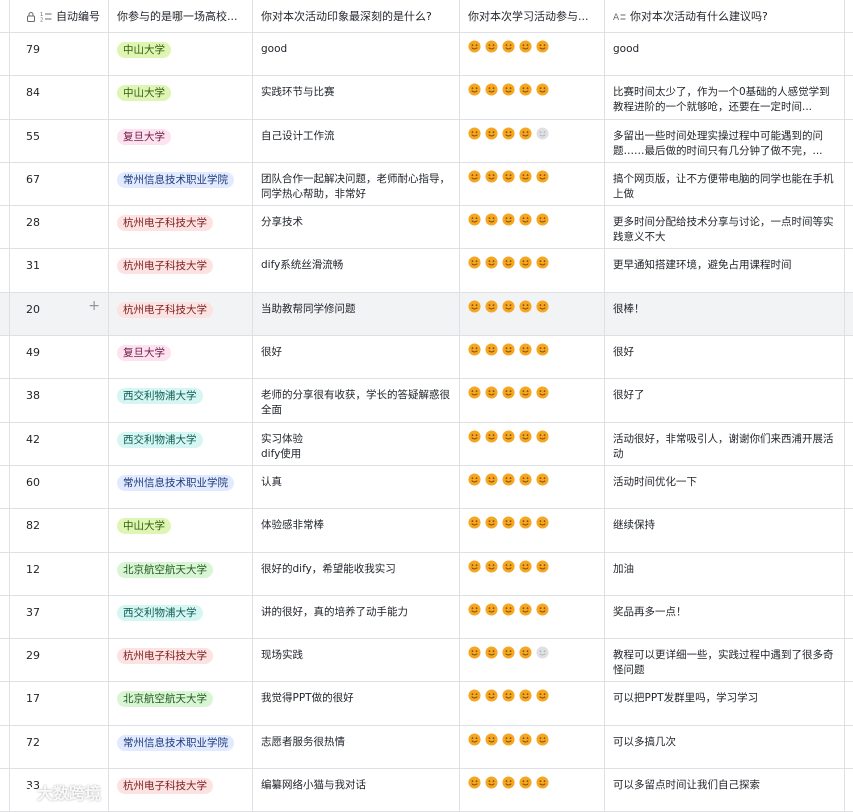  I want to click on table-row: 37 西交利物浦大学 讲的很好，真的培养了动手能力 奖品再多一点！, so click(426, 617).